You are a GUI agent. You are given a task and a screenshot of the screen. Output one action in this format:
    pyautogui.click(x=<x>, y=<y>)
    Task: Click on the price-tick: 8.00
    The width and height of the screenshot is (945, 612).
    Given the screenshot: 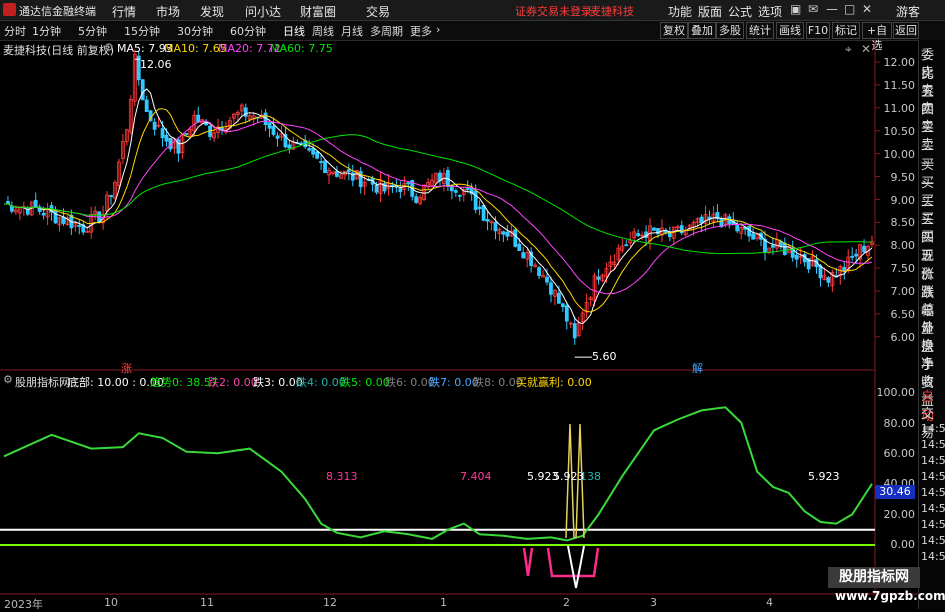 What is the action you would take?
    pyautogui.click(x=903, y=245)
    